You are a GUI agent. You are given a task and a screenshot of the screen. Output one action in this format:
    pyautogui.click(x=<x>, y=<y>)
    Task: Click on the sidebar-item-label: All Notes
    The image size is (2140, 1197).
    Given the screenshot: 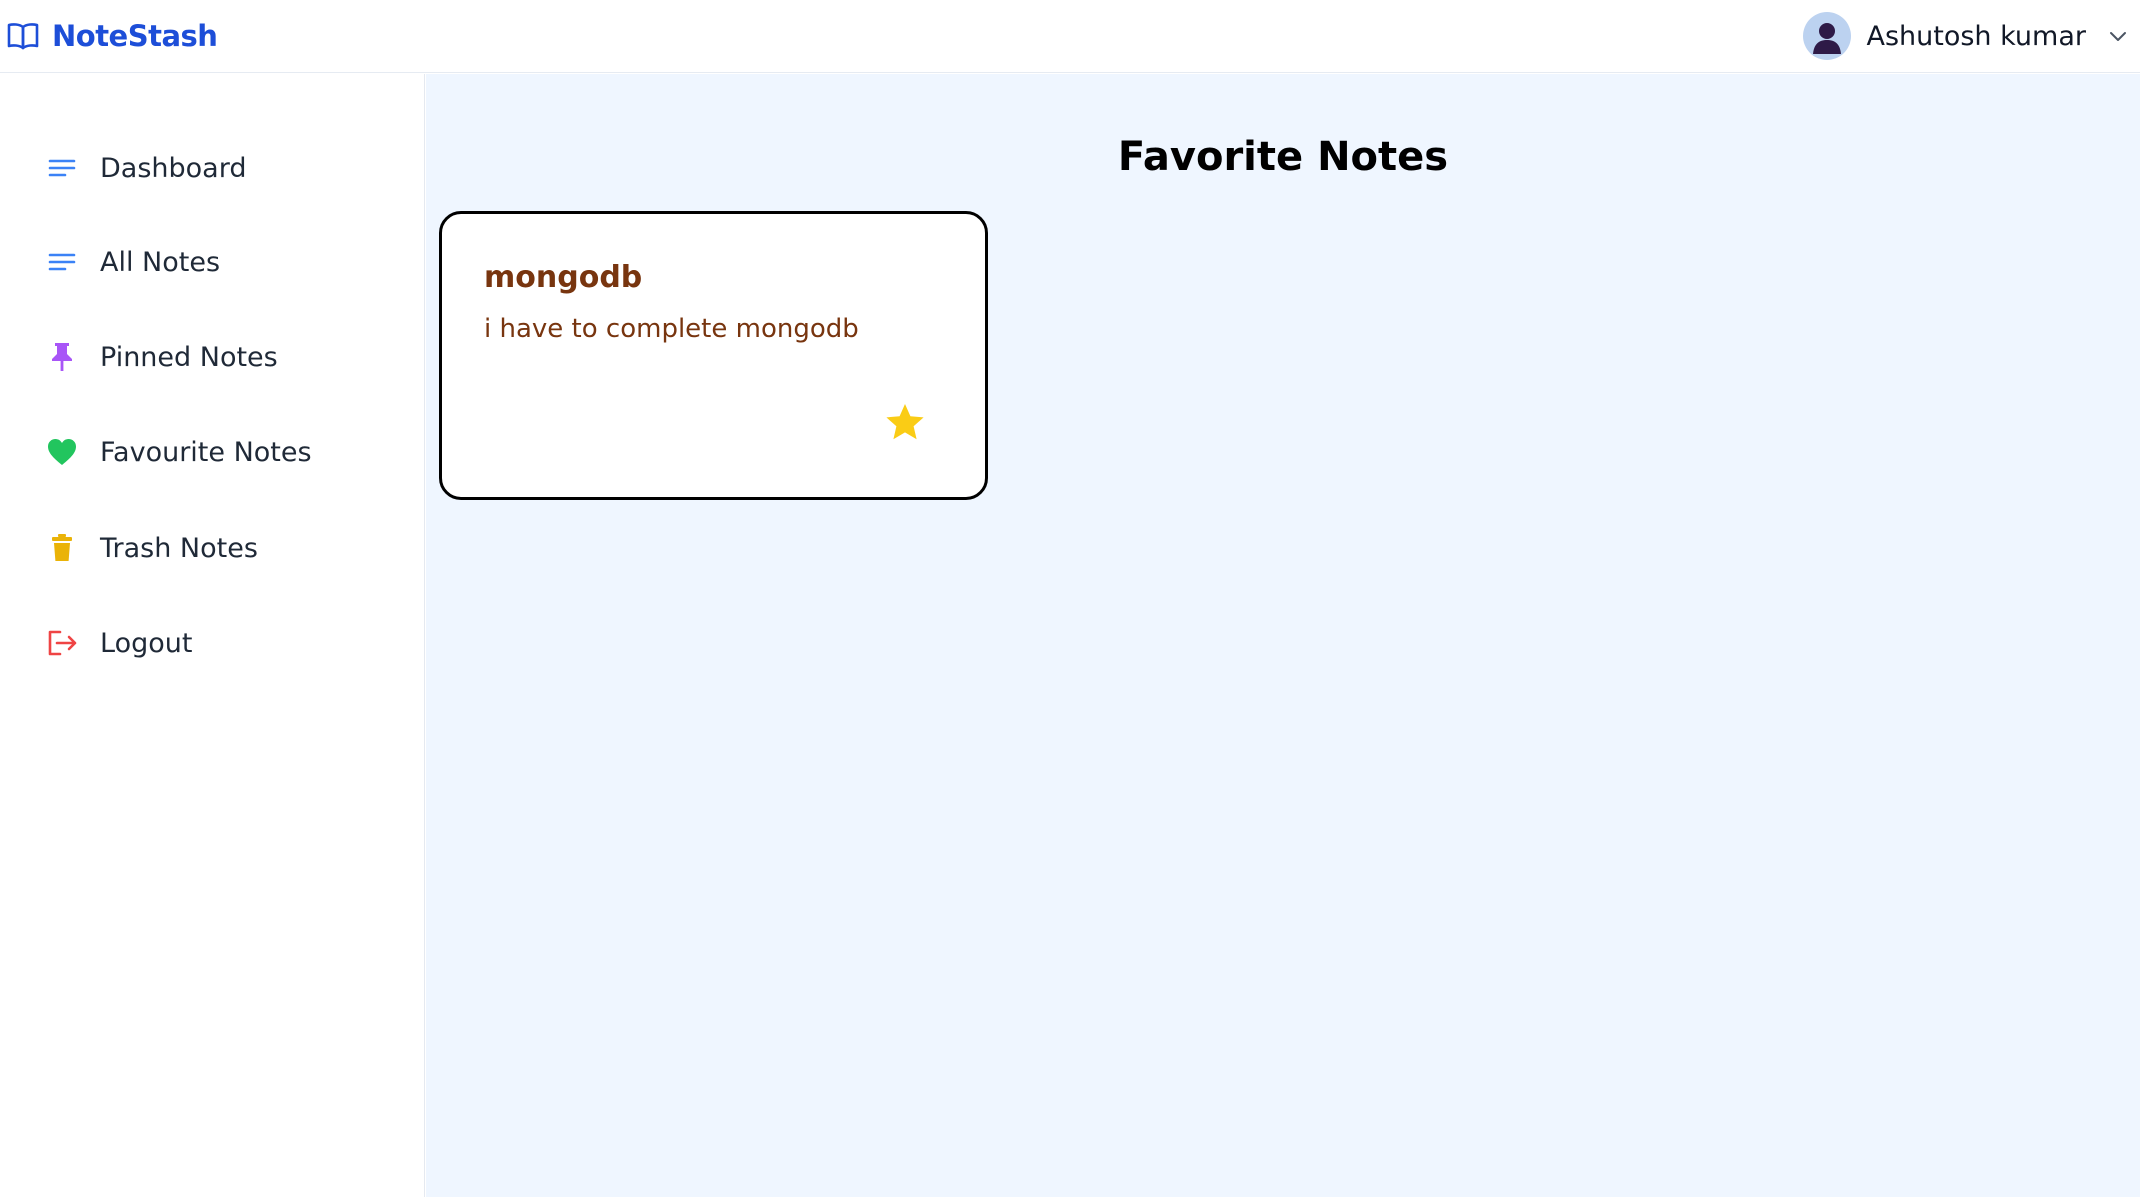 What is the action you would take?
    pyautogui.click(x=160, y=262)
    